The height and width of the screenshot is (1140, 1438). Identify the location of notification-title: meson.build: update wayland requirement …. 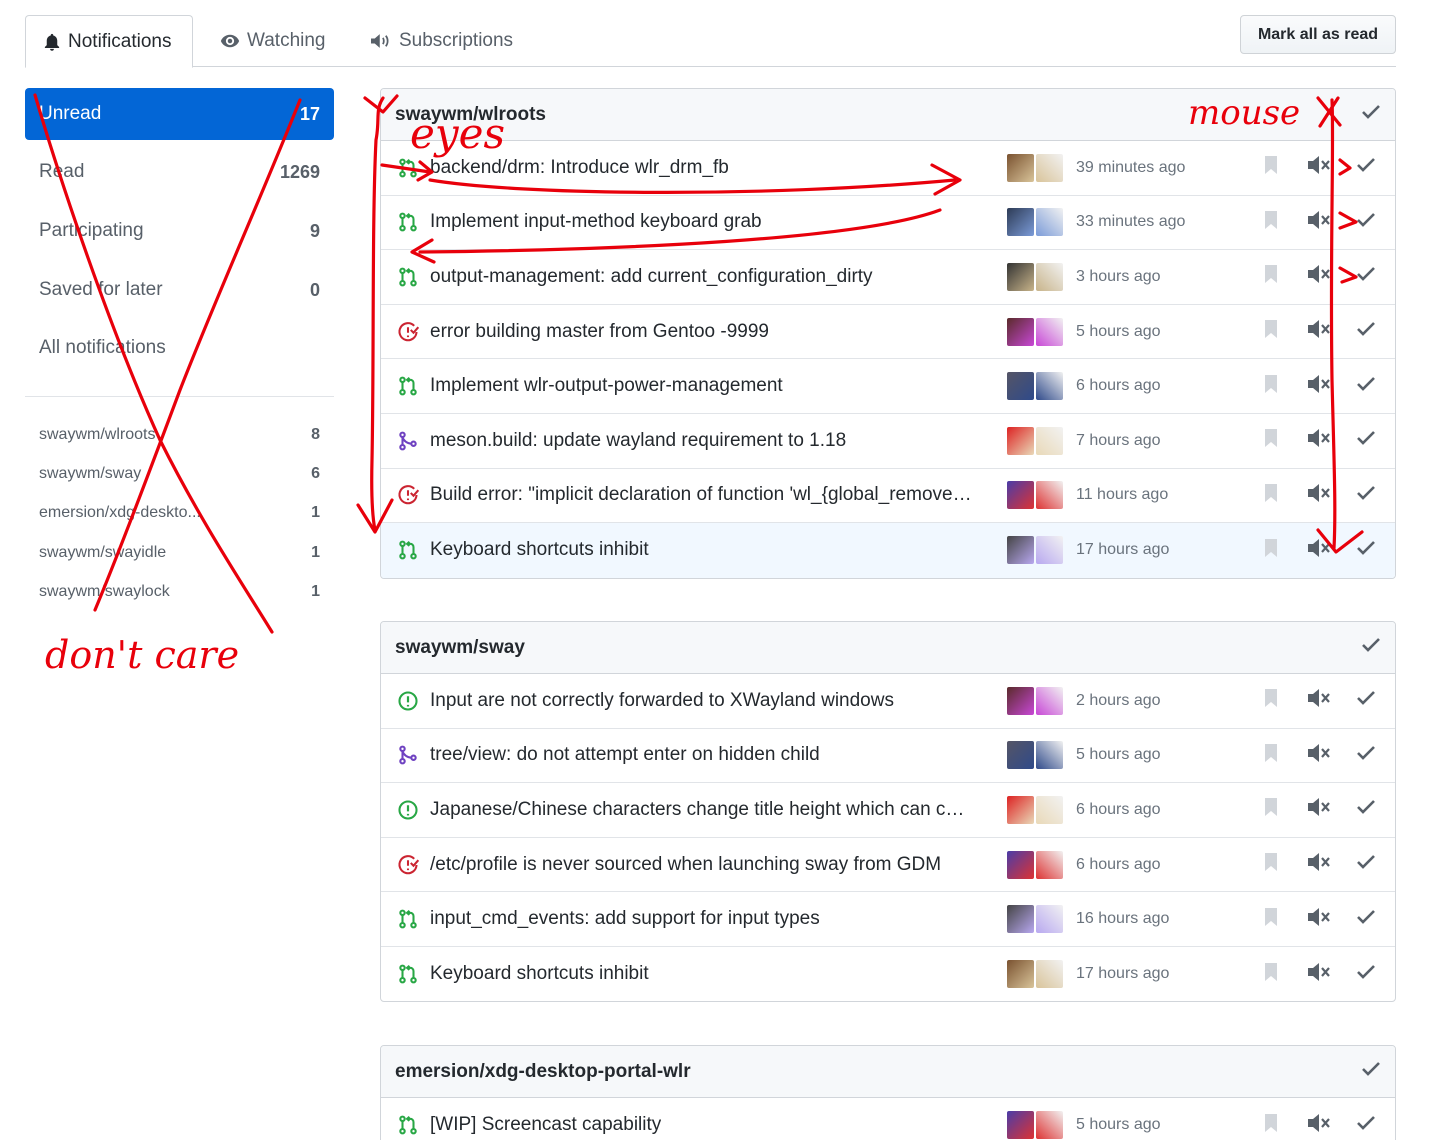
(638, 441).